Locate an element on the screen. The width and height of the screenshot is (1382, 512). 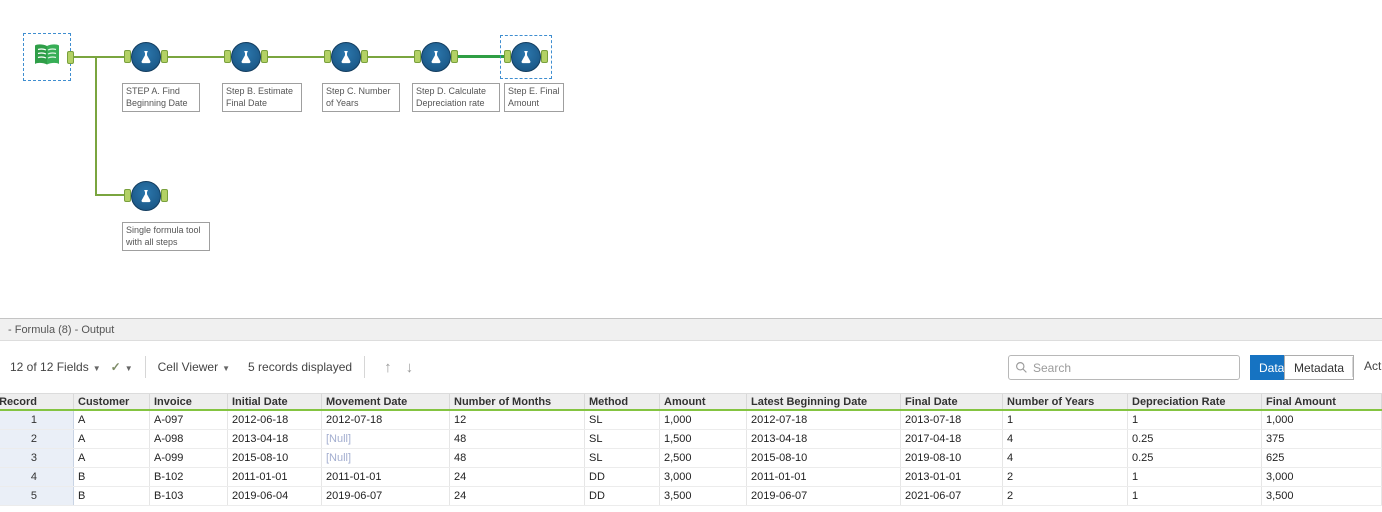
tool-annotation: Step D. Calculate Depreciation rate is located at coordinates (456, 98).